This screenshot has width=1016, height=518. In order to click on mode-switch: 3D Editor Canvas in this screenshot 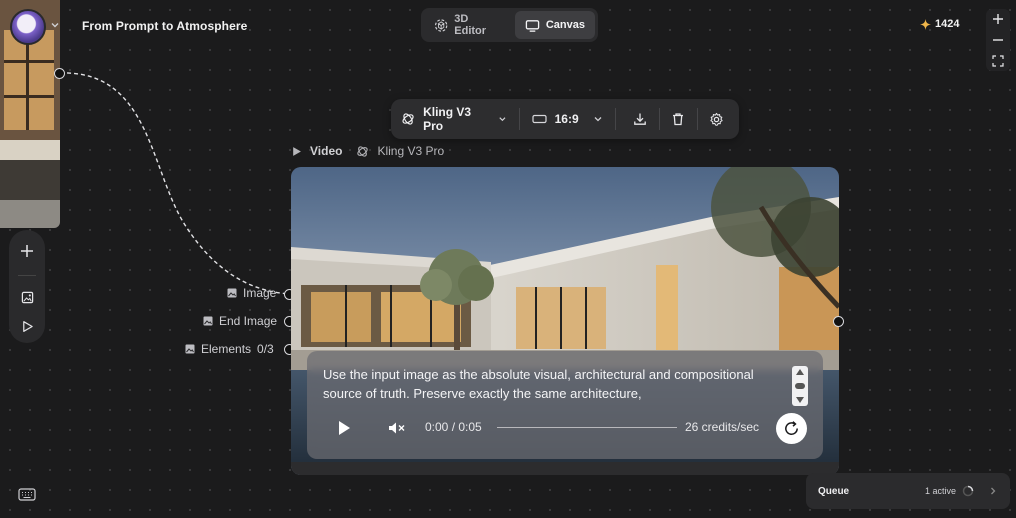, I will do `click(509, 25)`.